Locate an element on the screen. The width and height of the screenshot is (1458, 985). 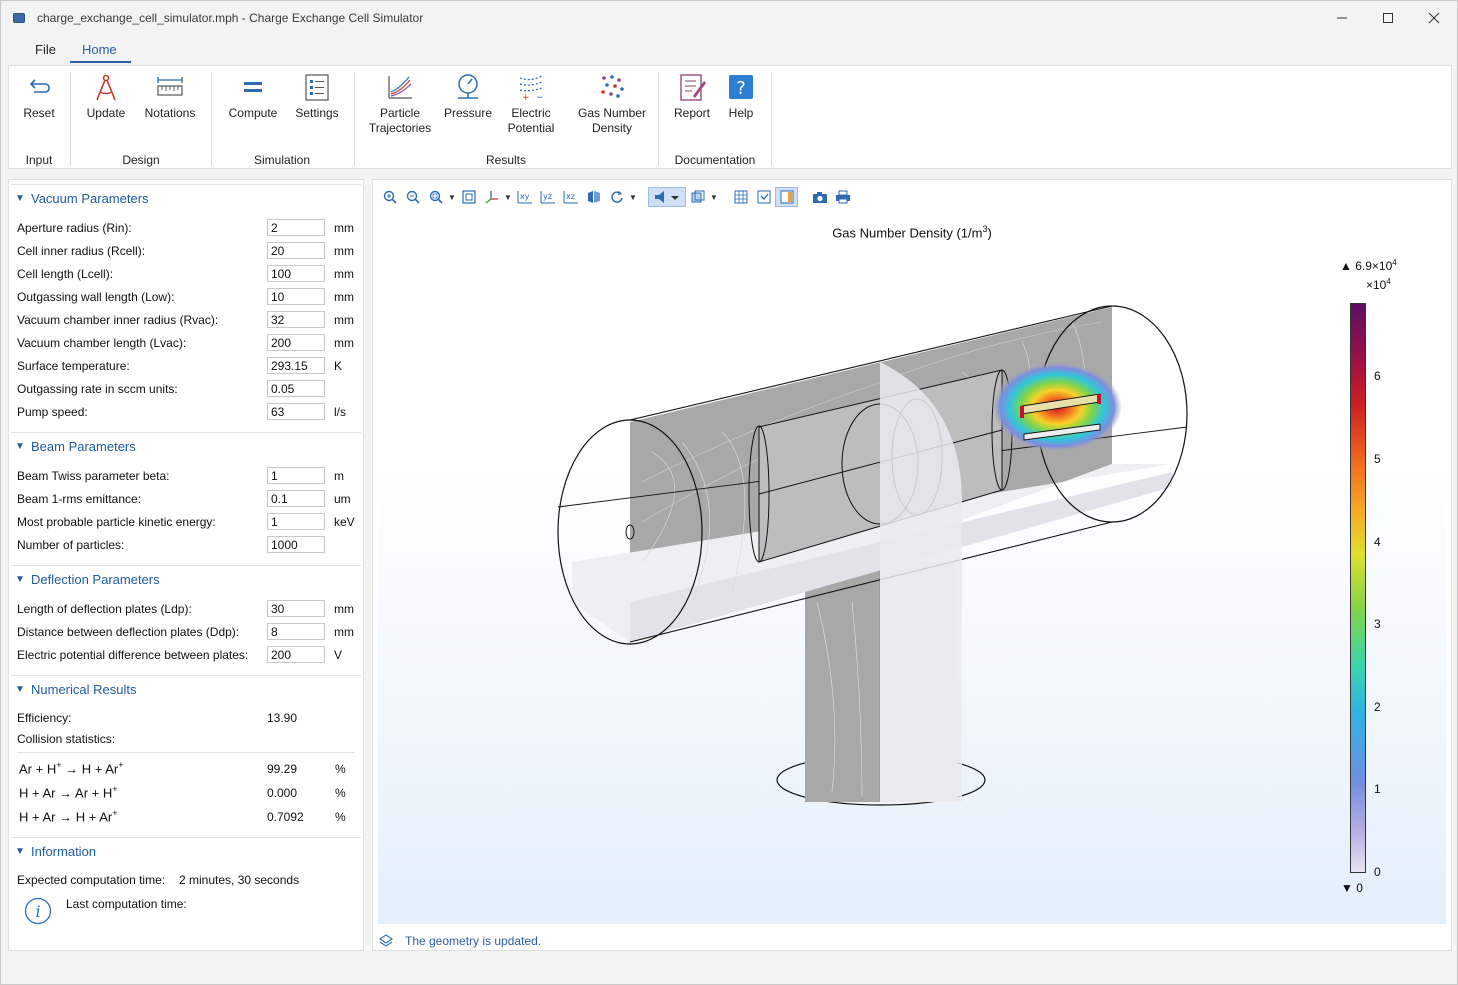
gas-number-density-button: Gas Number Density is located at coordinates (612, 104).